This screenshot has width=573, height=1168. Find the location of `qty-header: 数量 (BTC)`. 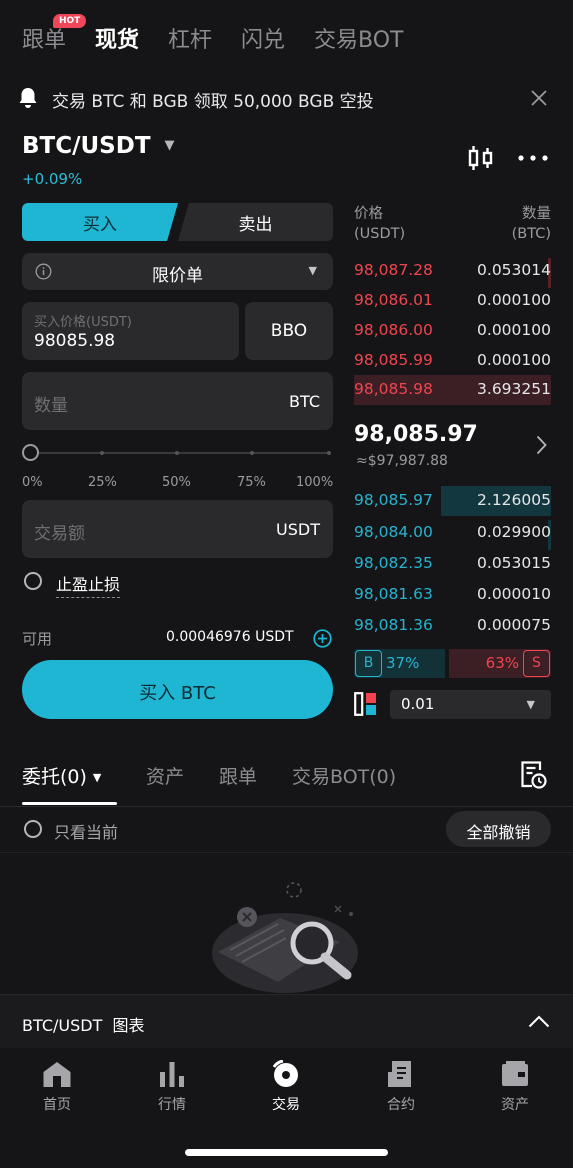

qty-header: 数量 (BTC) is located at coordinates (531, 224).